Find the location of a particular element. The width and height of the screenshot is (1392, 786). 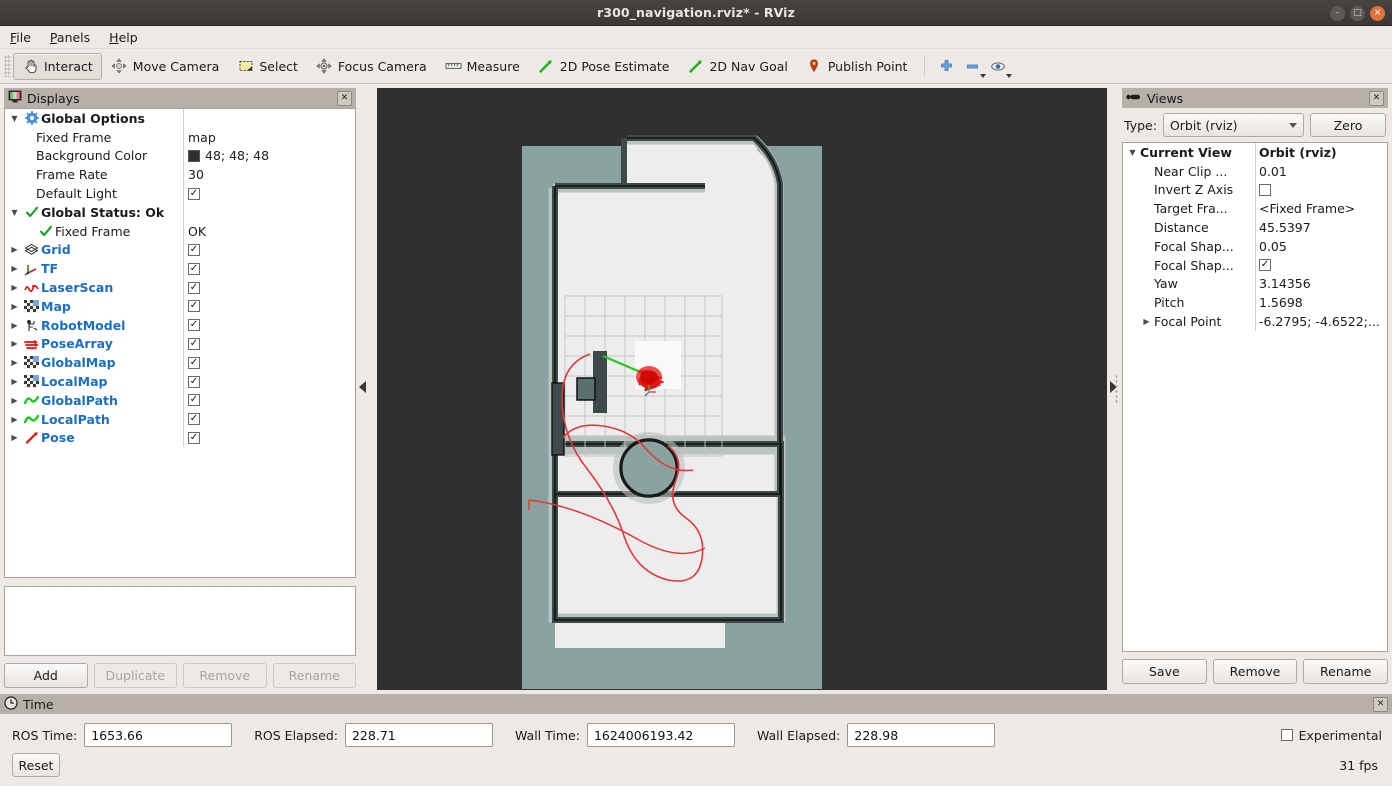

view-property-row: Yaw 3.14356 is located at coordinates (1255, 284).